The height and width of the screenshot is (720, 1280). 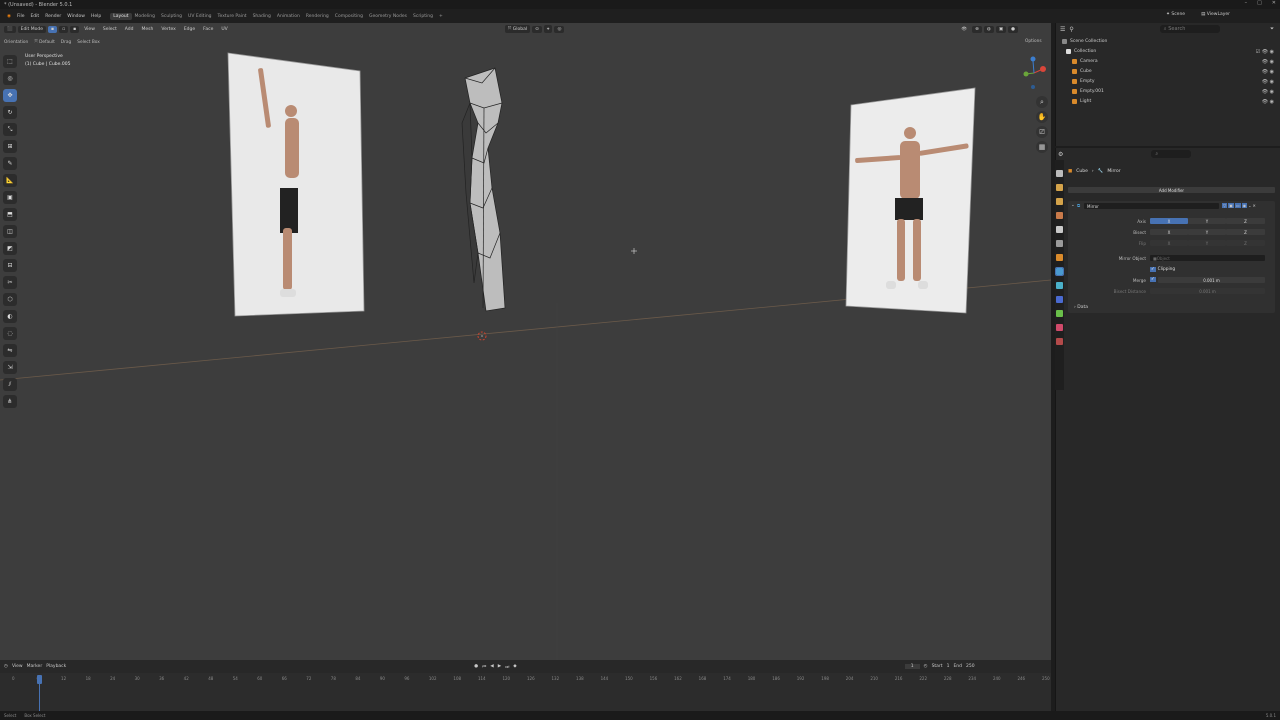 What do you see at coordinates (484, 667) in the screenshot?
I see `jump-start-icon: ⏮` at bounding box center [484, 667].